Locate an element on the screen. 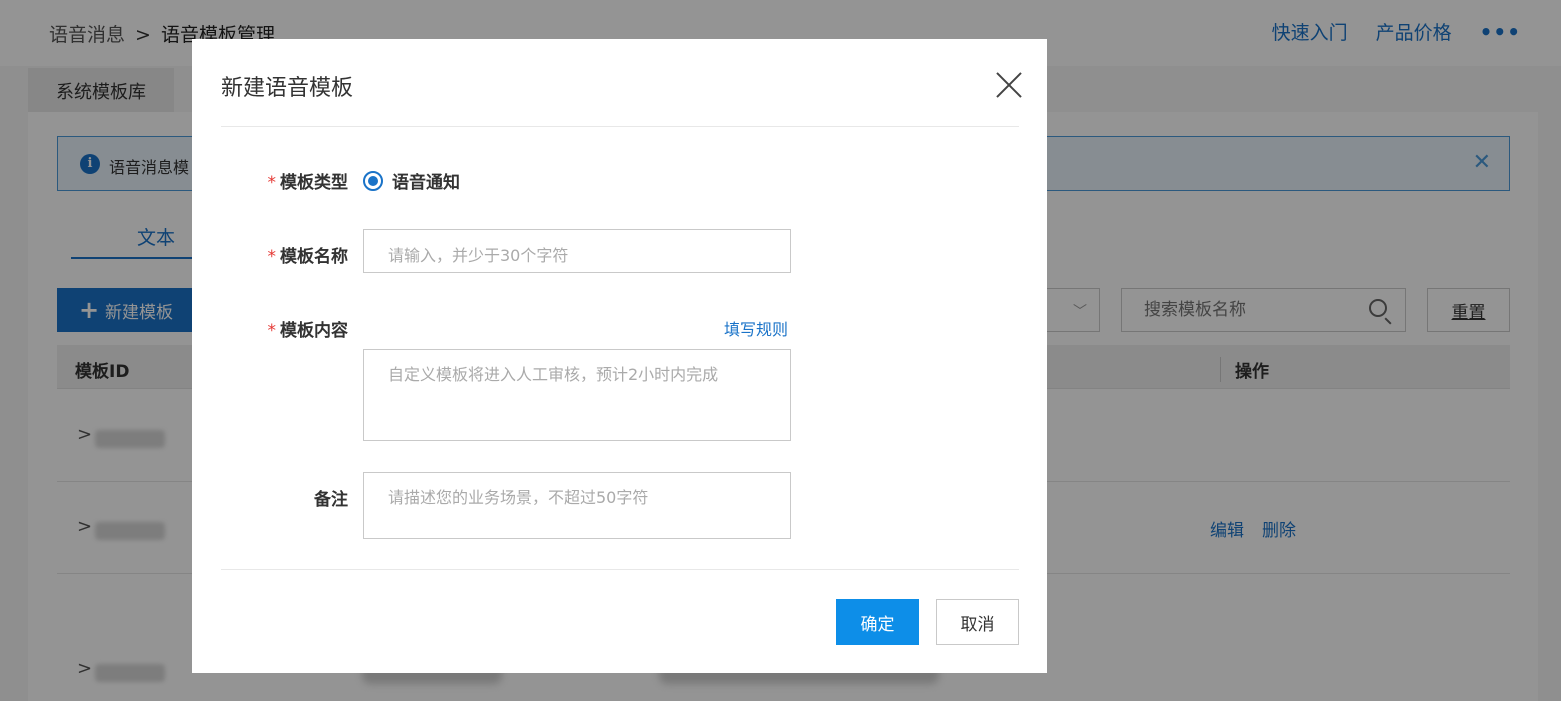 The image size is (1561, 701). type-label: * 模板类型 is located at coordinates (270, 180).